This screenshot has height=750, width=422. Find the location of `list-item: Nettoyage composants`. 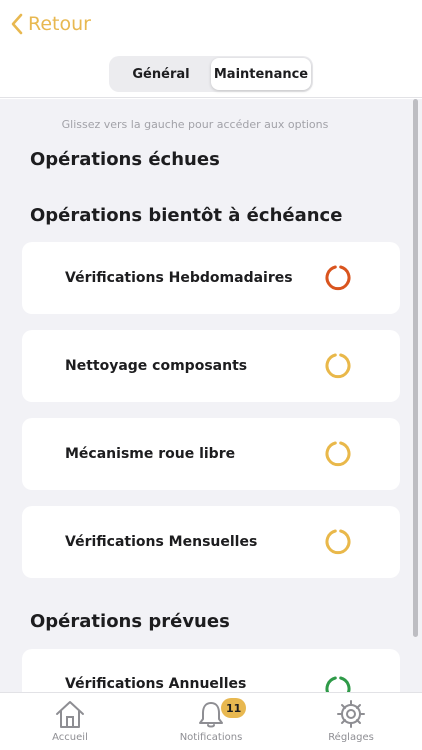

list-item: Nettoyage composants is located at coordinates (211, 366).